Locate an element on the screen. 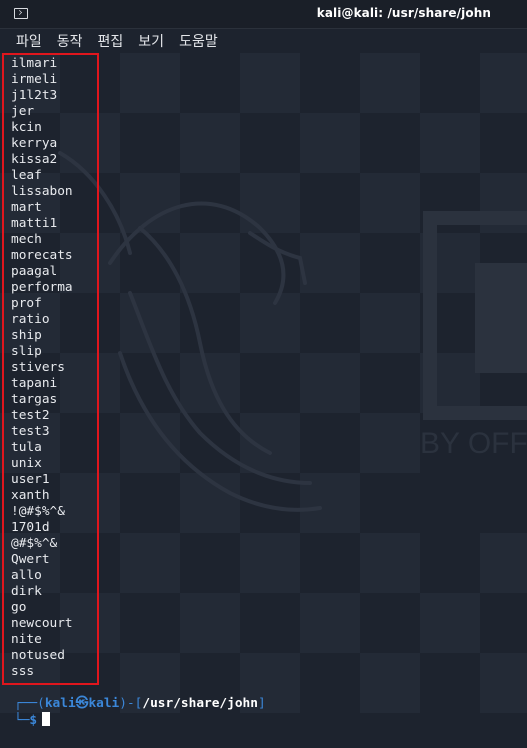 Image resolution: width=527 pixels, height=748 pixels. output-line: @#$%^& is located at coordinates (34, 543).